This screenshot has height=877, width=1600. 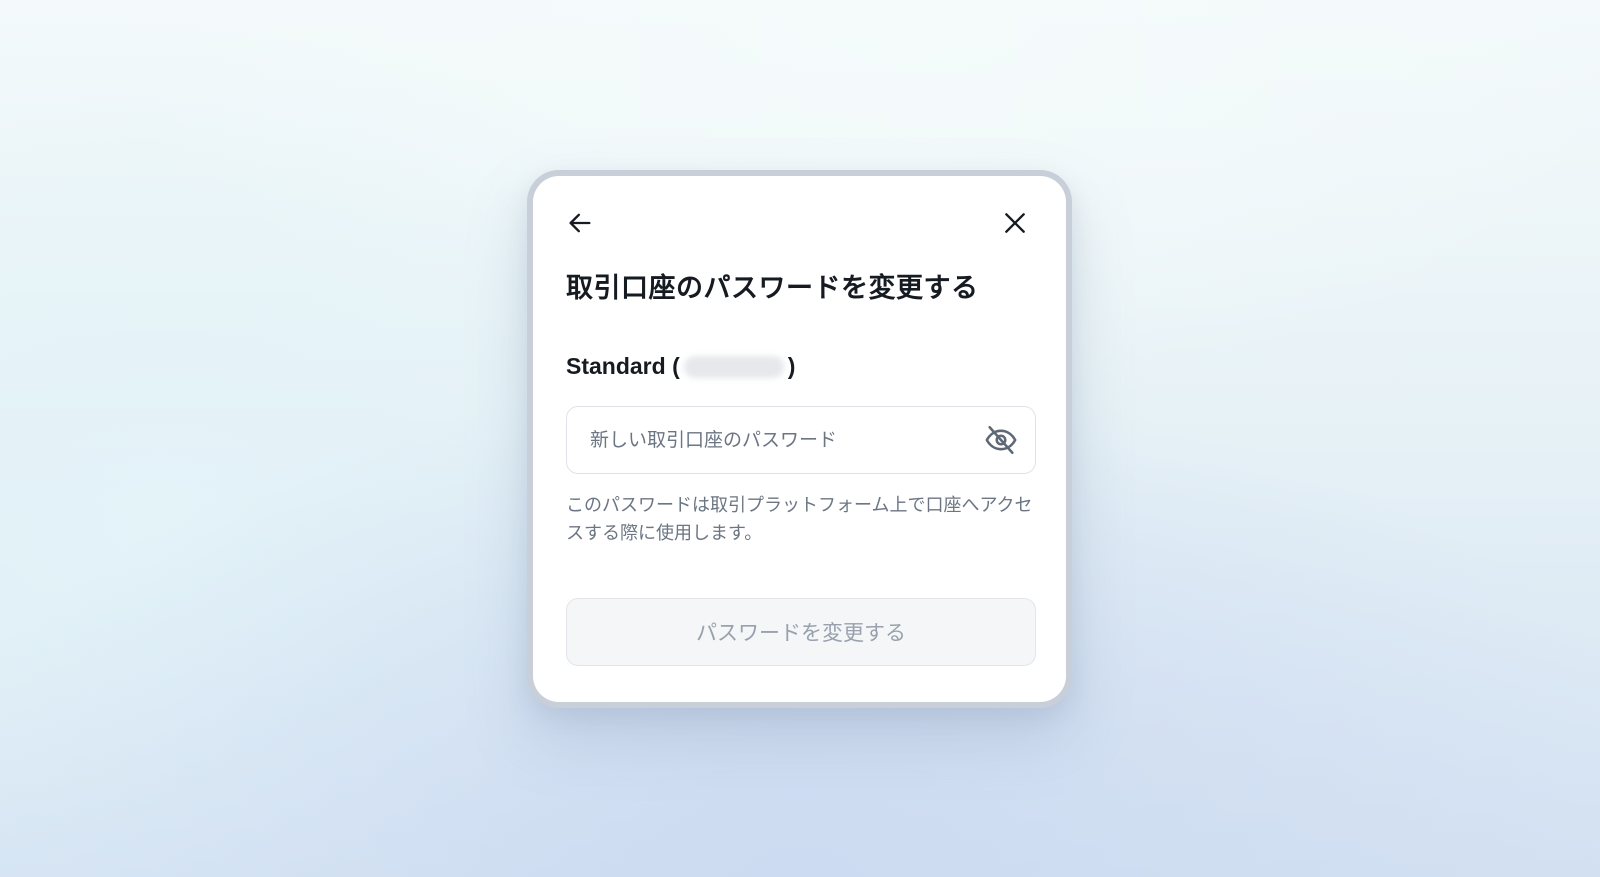 I want to click on eye-off-icon, so click(x=1001, y=440).